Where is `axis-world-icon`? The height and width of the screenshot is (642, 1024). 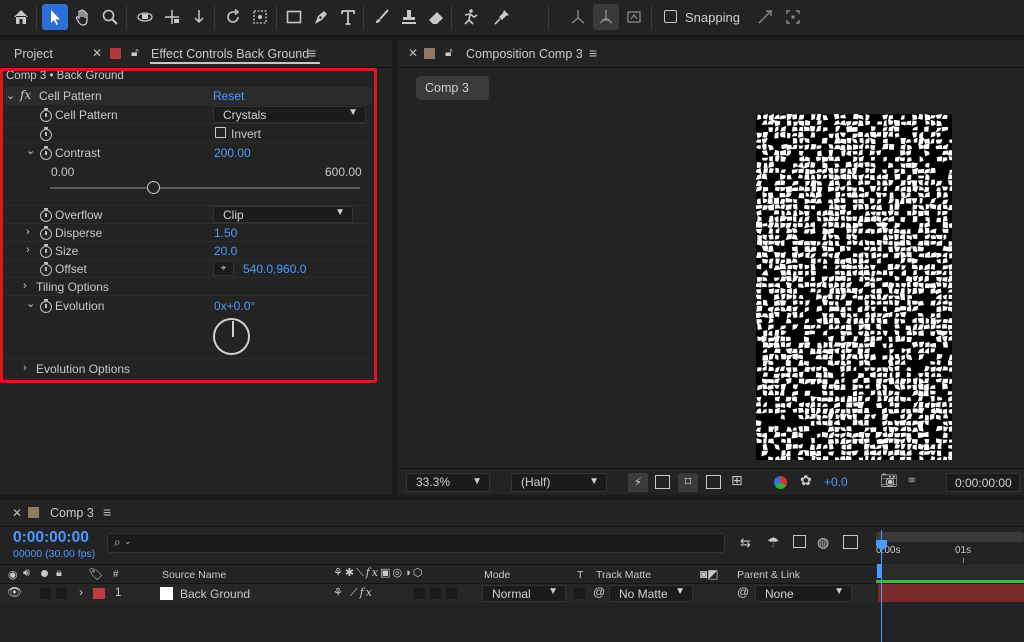
axis-world-icon is located at coordinates (606, 17).